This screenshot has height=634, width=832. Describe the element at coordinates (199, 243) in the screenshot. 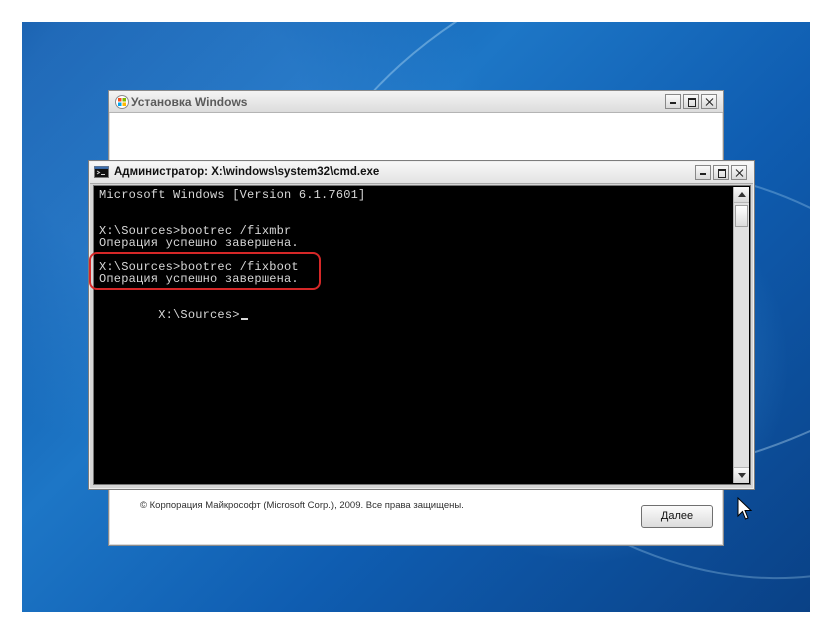

I see `console-line-fixmbr-result: Операция успешно завершена.` at that location.